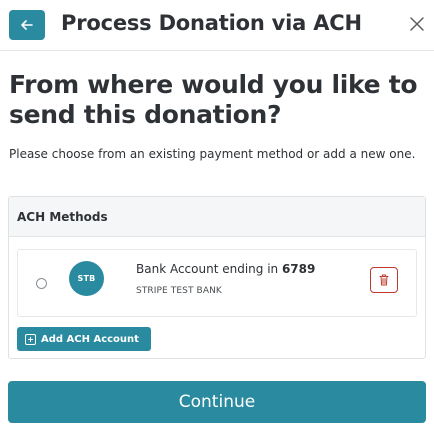 This screenshot has width=434, height=434. What do you see at coordinates (298, 269) in the screenshot?
I see `account-last4: 6789` at bounding box center [298, 269].